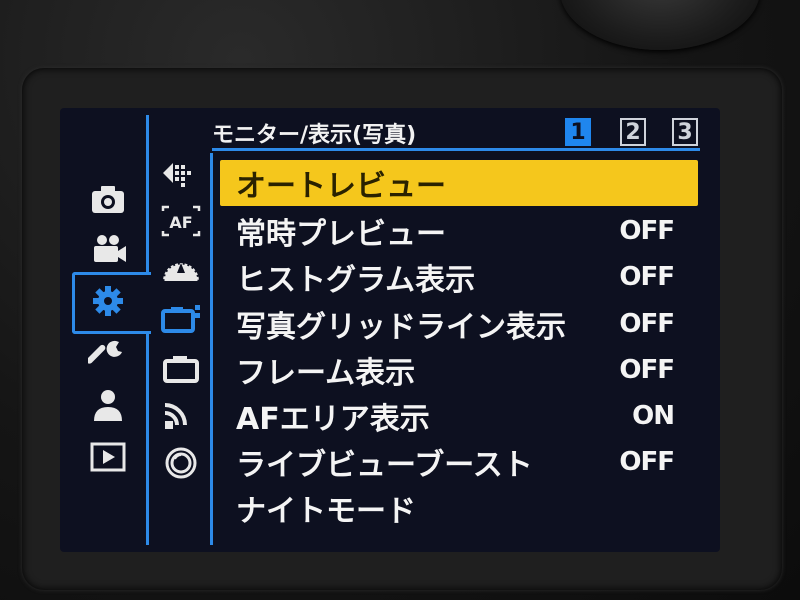 This screenshot has width=800, height=600. What do you see at coordinates (211, 349) in the screenshot?
I see `tab-divider` at bounding box center [211, 349].